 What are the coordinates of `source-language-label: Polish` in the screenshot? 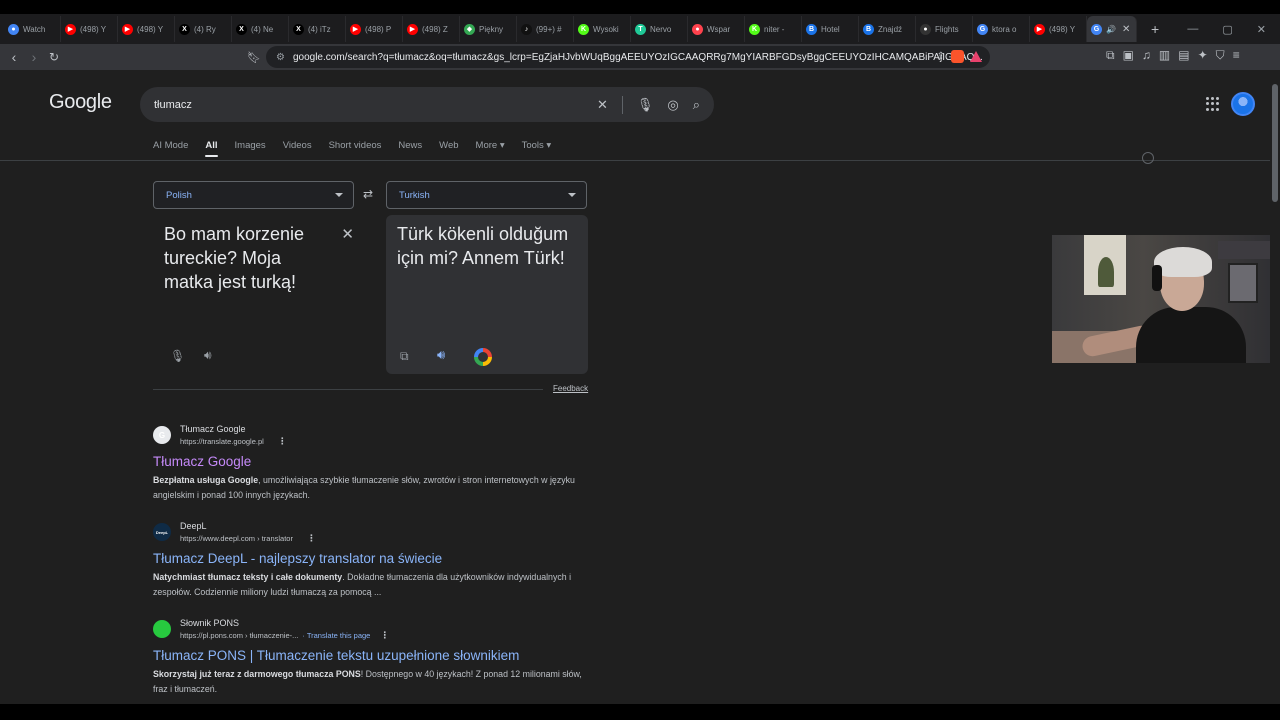 It's located at (179, 195).